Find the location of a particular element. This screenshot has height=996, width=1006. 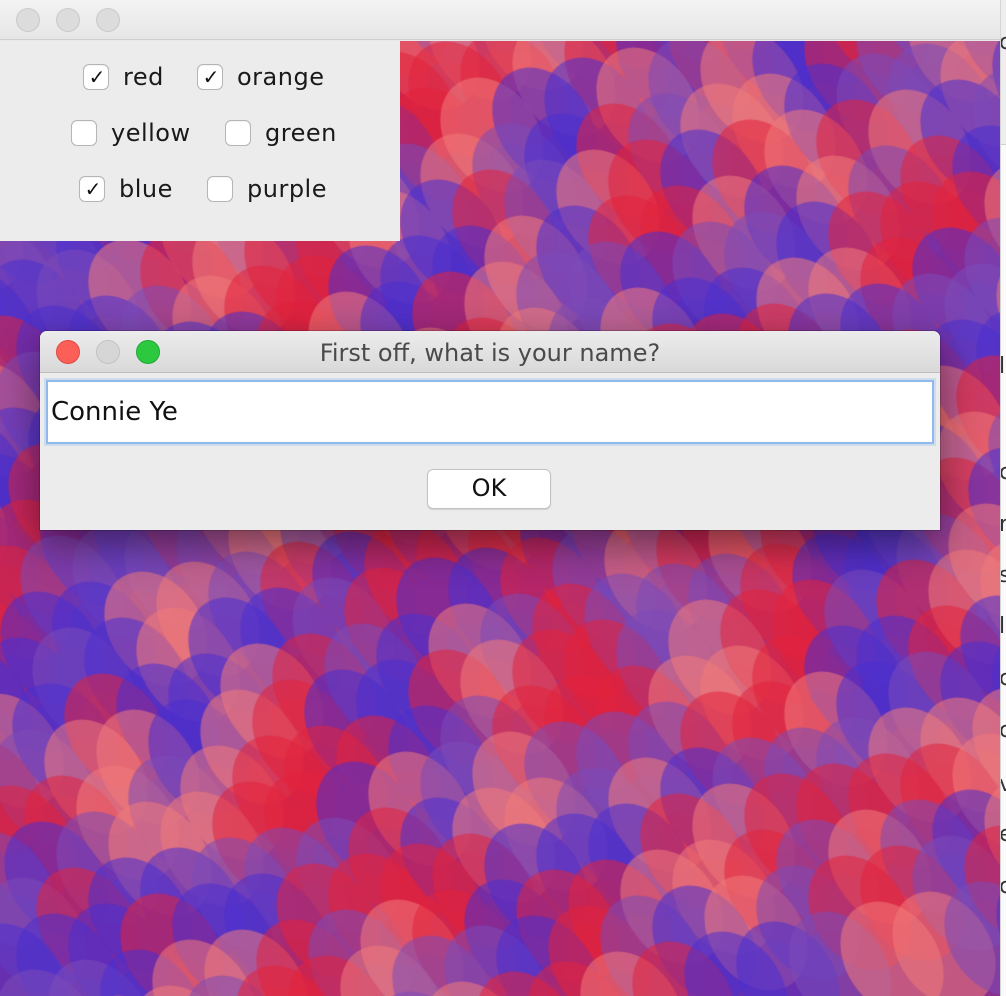

name-input is located at coordinates (490, 412).